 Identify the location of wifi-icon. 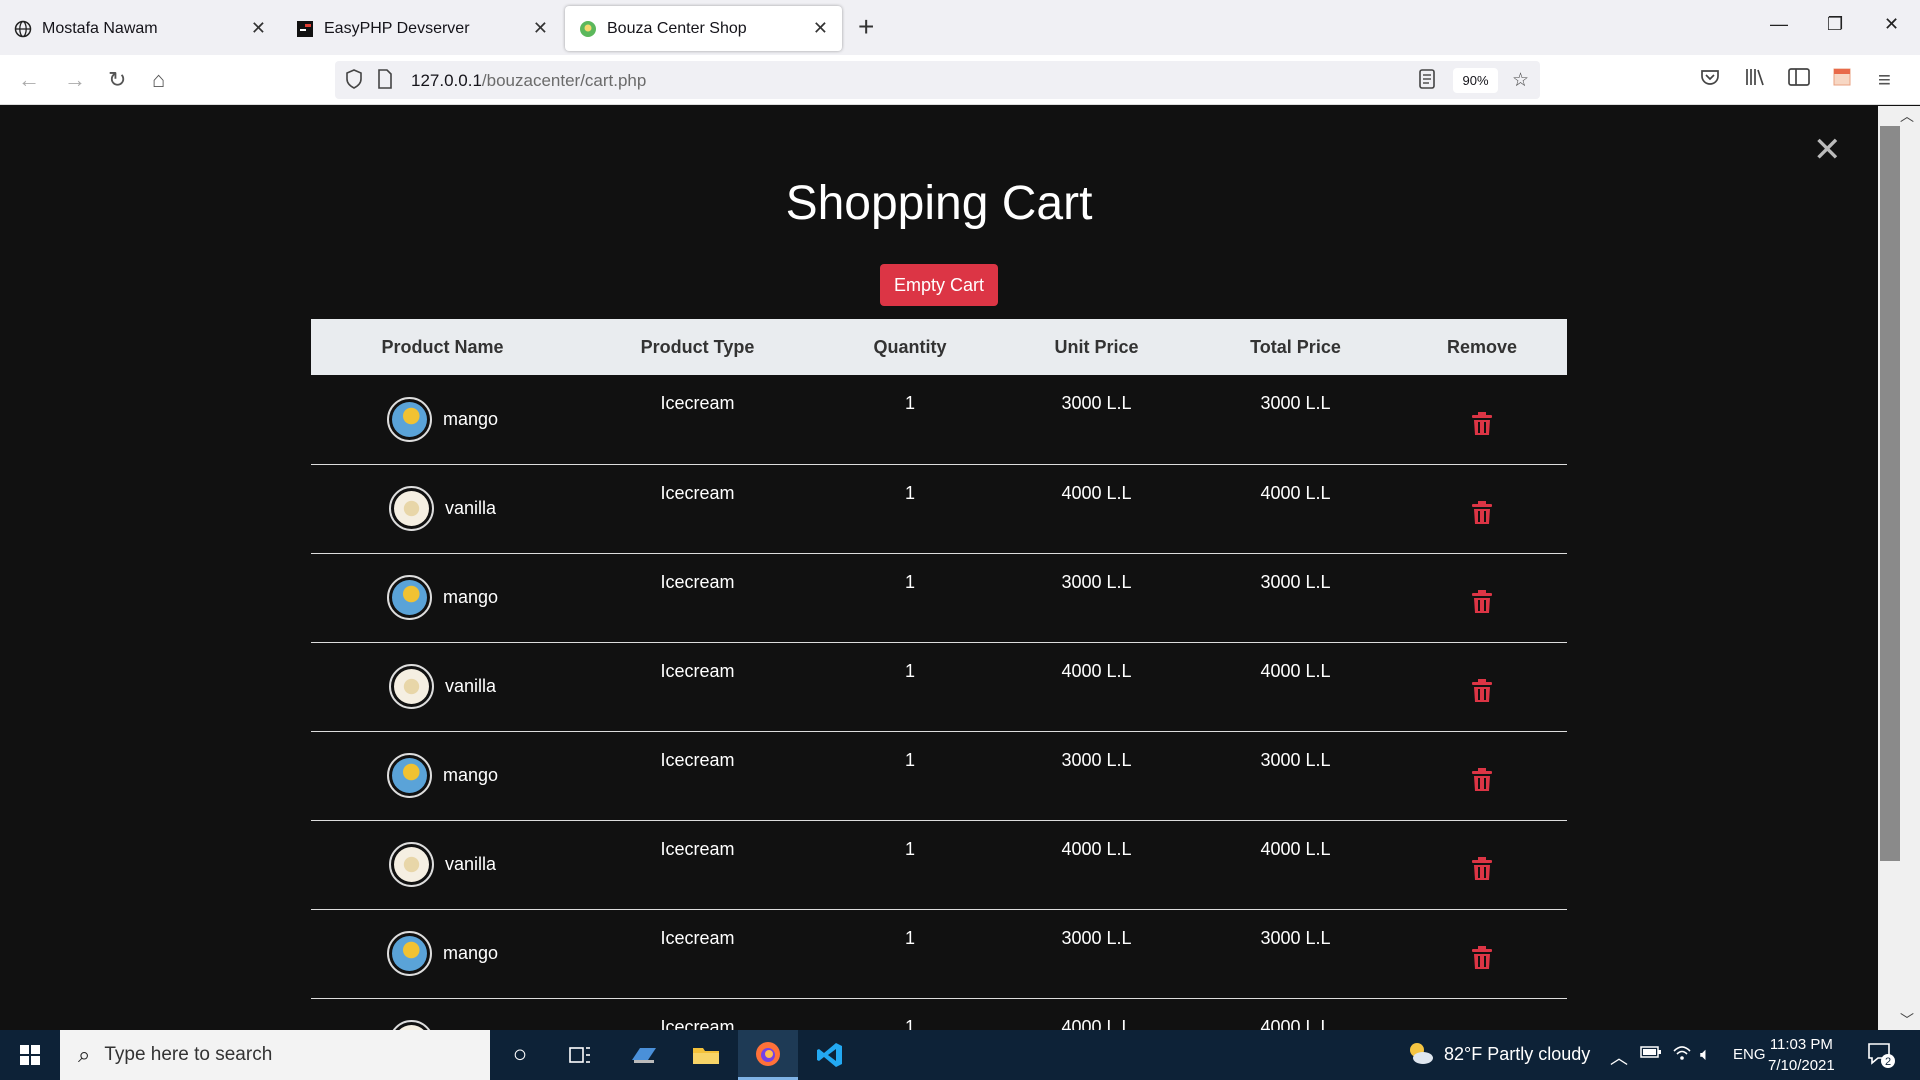
(1682, 1055).